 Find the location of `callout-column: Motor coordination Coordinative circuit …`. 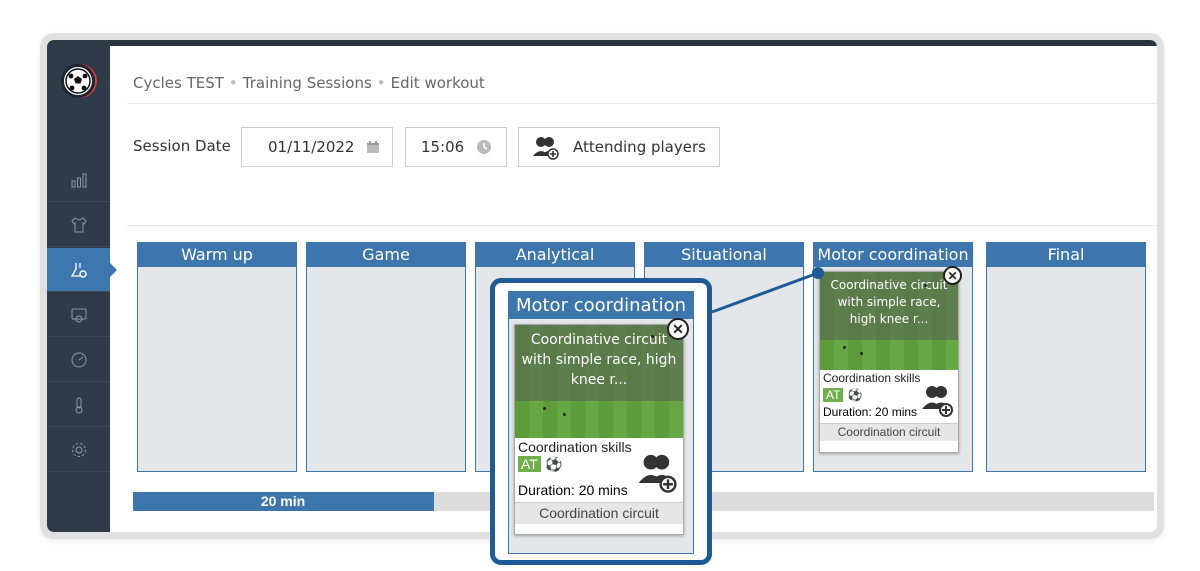

callout-column: Motor coordination Coordinative circuit … is located at coordinates (601, 422).